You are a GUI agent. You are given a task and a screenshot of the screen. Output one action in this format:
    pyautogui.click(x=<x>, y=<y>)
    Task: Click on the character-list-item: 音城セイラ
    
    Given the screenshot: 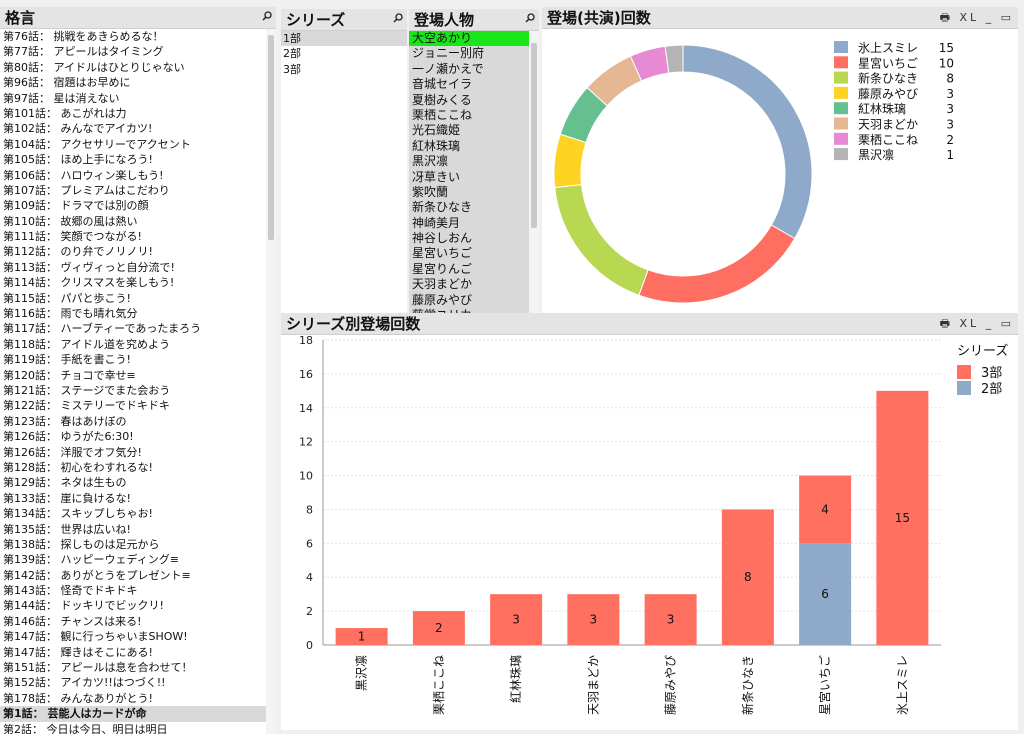 What is the action you would take?
    pyautogui.click(x=469, y=84)
    